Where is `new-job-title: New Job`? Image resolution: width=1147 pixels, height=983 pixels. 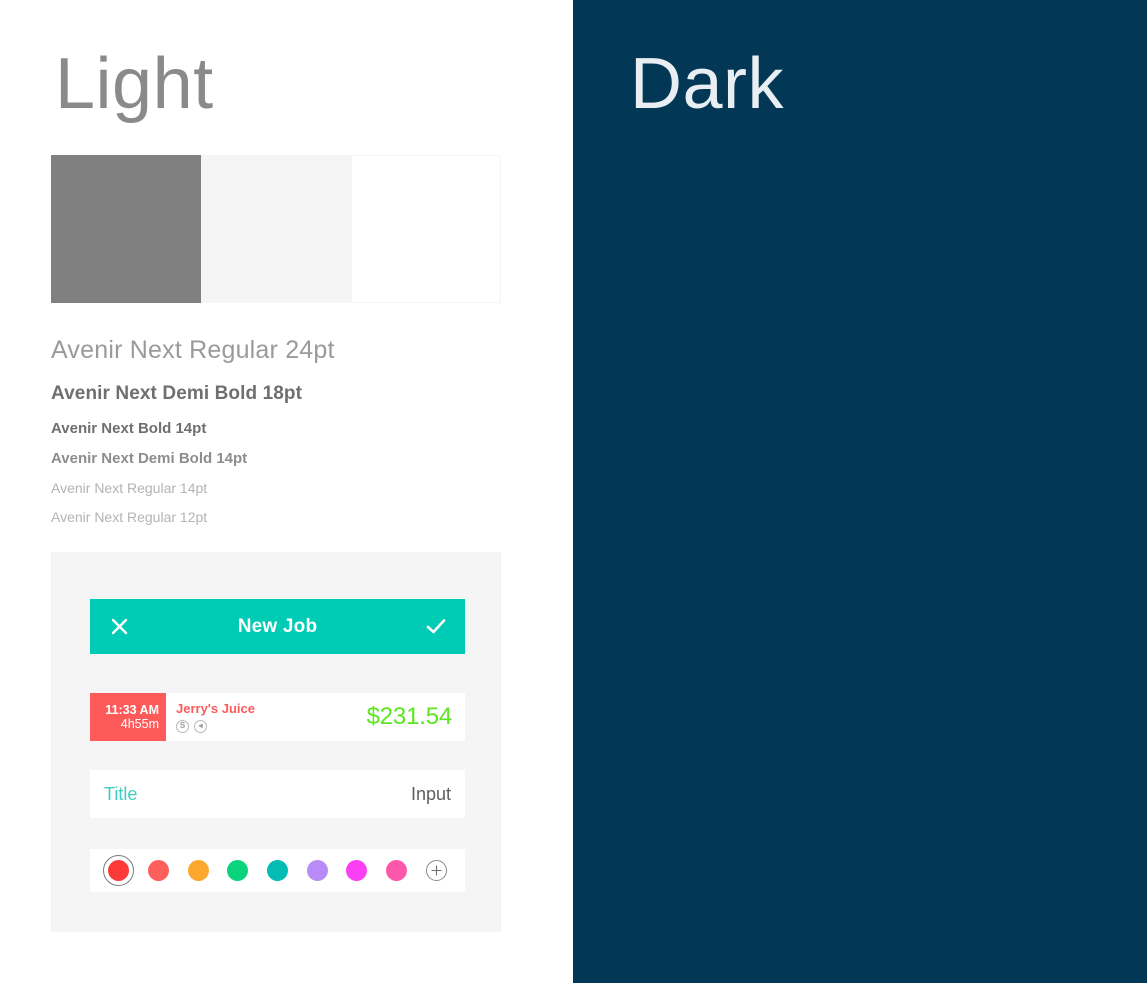 new-job-title: New Job is located at coordinates (277, 626).